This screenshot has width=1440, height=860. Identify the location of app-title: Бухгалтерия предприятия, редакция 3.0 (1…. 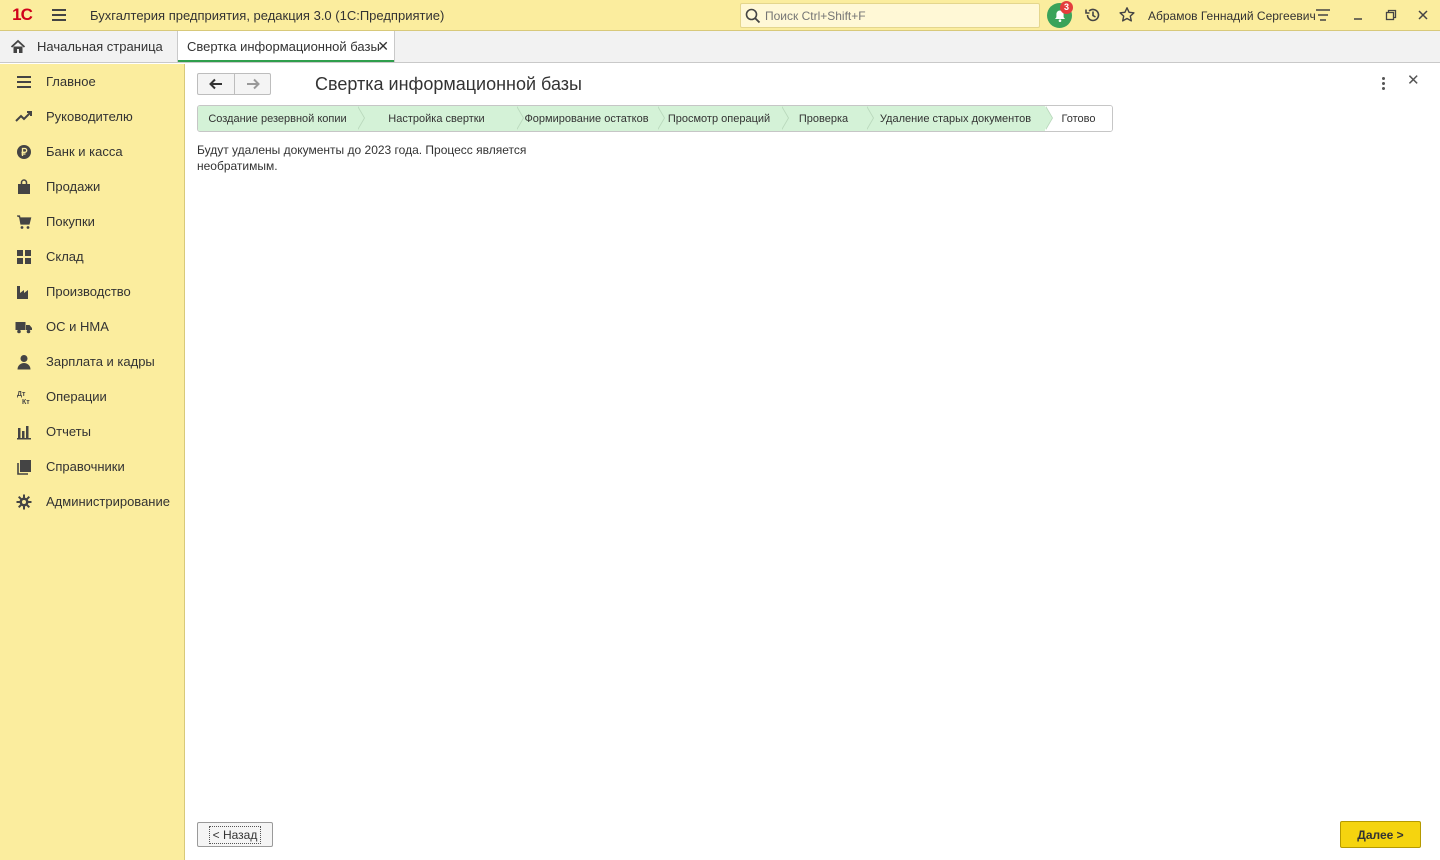
(267, 15).